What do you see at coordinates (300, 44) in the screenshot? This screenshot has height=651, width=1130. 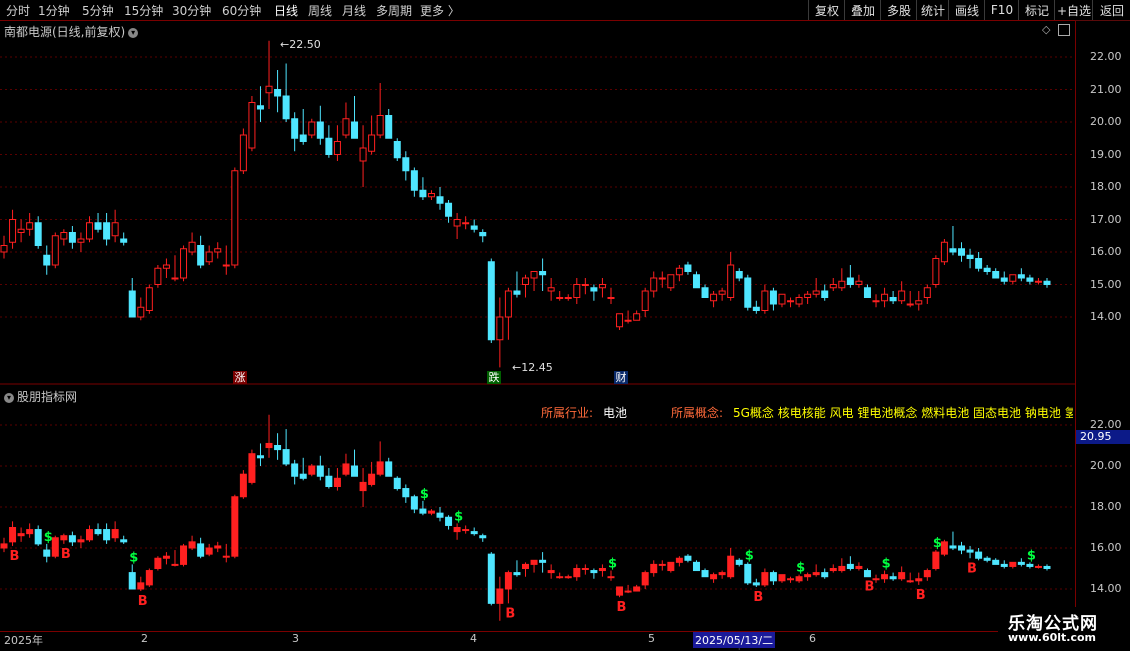 I see `high-price-label: ←22.50` at bounding box center [300, 44].